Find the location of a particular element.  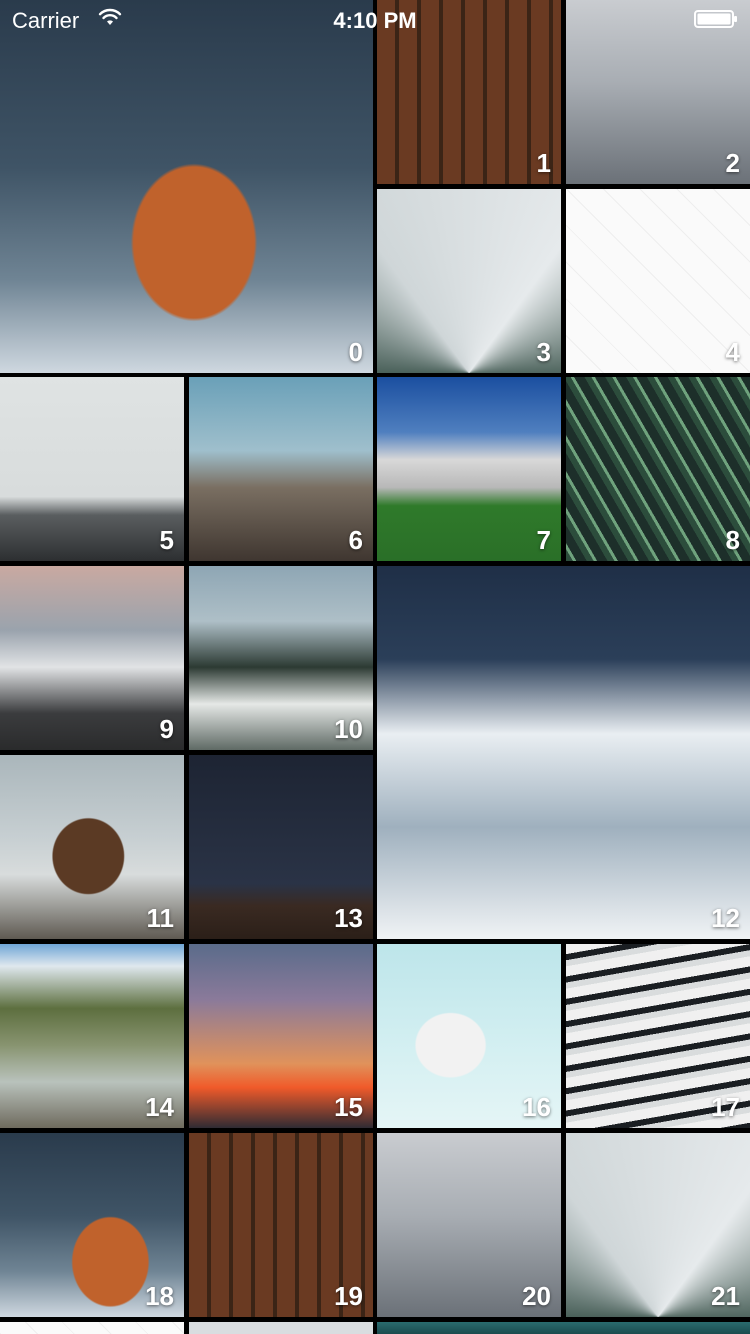

photo-number: 12 is located at coordinates (725, 918).